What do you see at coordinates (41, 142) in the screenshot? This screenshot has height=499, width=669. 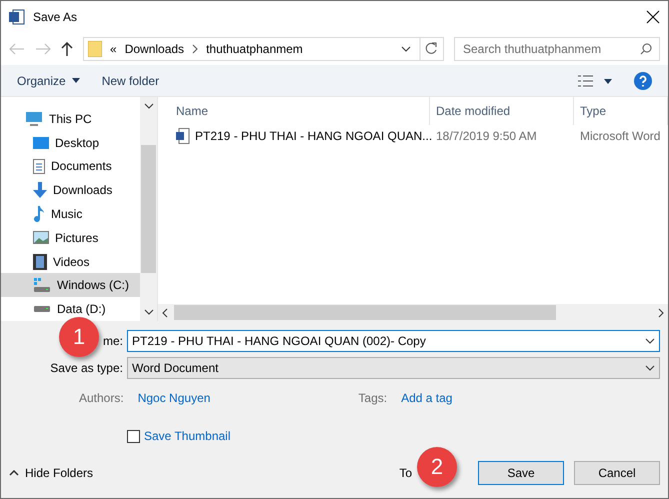 I see `desktop-icon` at bounding box center [41, 142].